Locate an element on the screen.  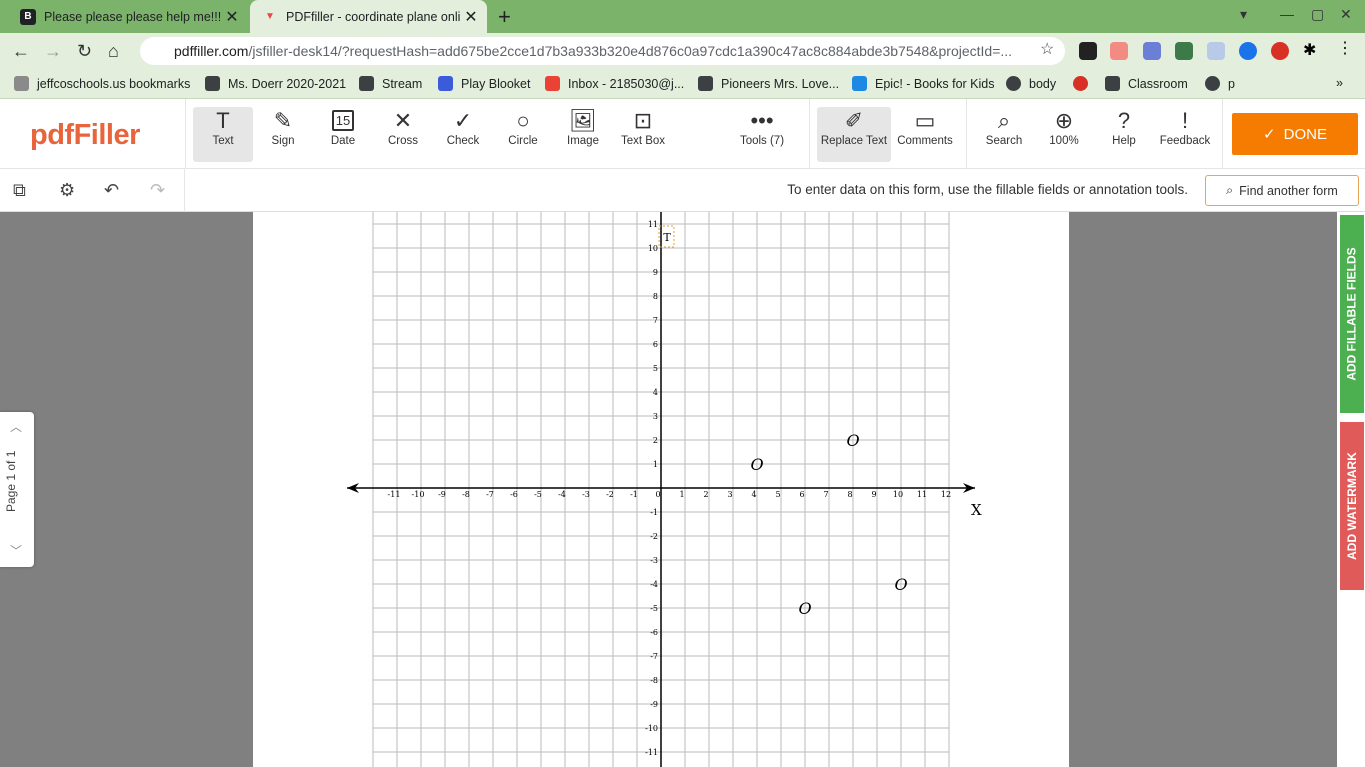
bookmark-item: p is located at coordinates (1220, 83).